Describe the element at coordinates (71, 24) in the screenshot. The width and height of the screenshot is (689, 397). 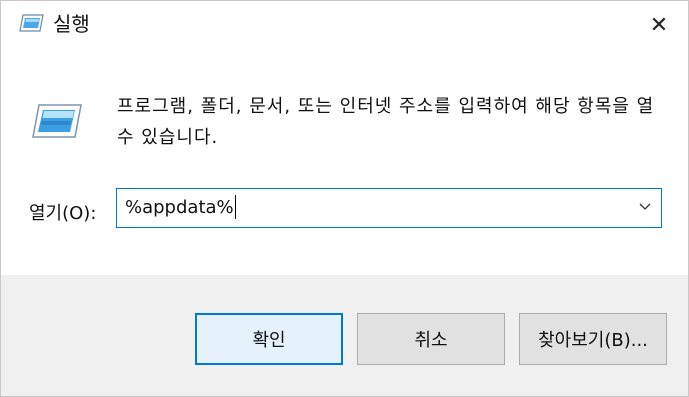
I see `window-title: 실행` at that location.